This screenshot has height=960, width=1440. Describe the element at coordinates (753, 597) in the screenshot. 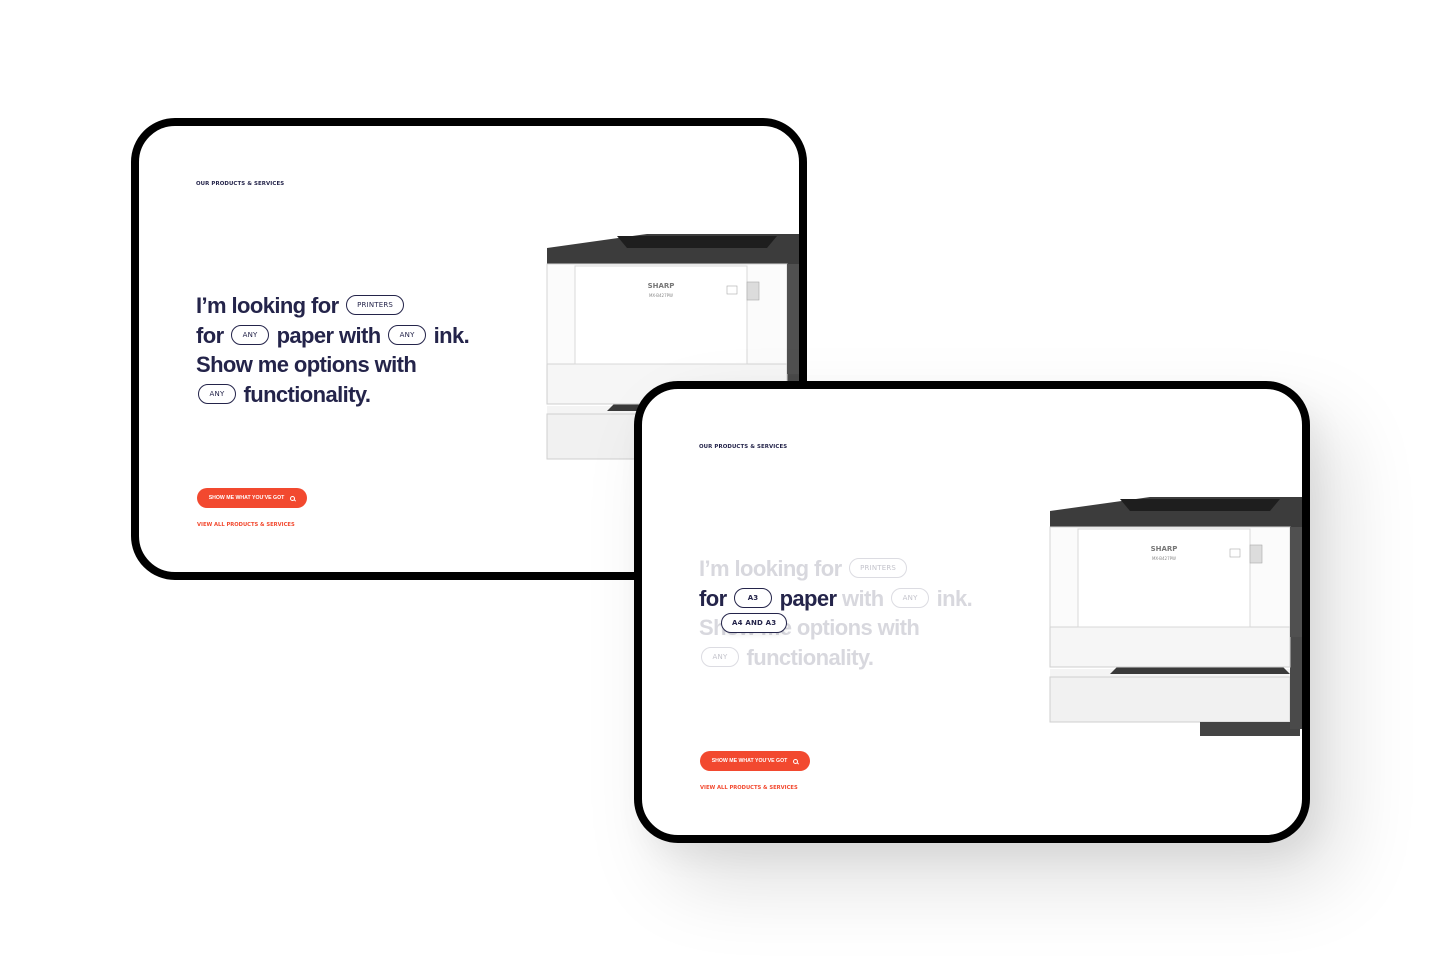

I see `paper-size-select: A3` at that location.